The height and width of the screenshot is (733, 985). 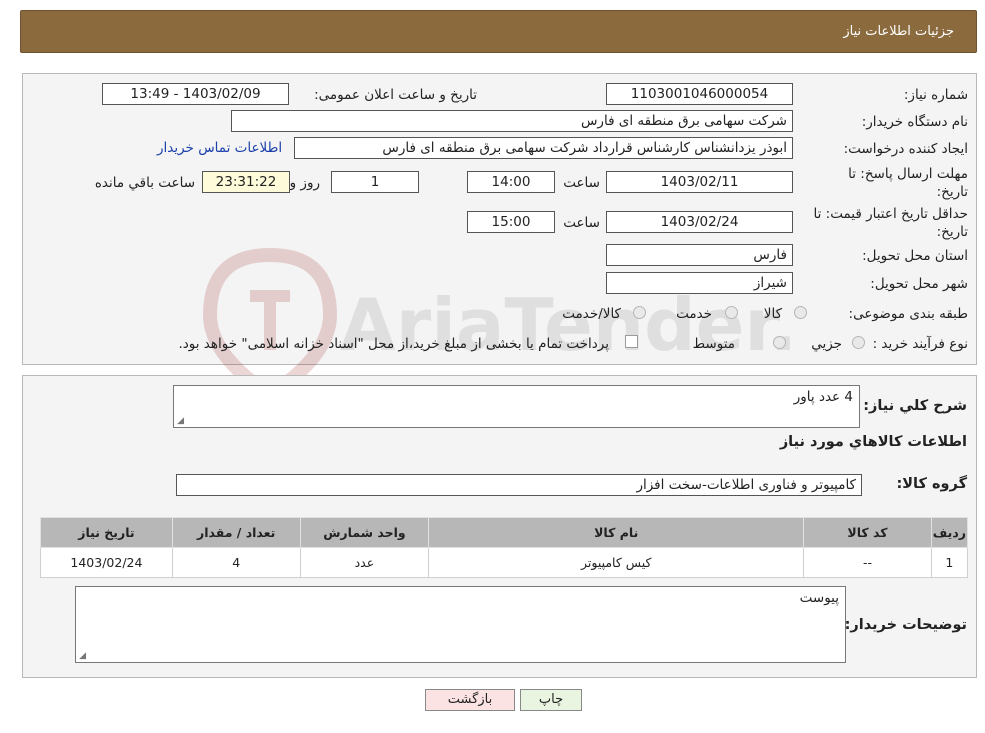 What do you see at coordinates (246, 182) in the screenshot?
I see `remaining-time-field: 23:31:22` at bounding box center [246, 182].